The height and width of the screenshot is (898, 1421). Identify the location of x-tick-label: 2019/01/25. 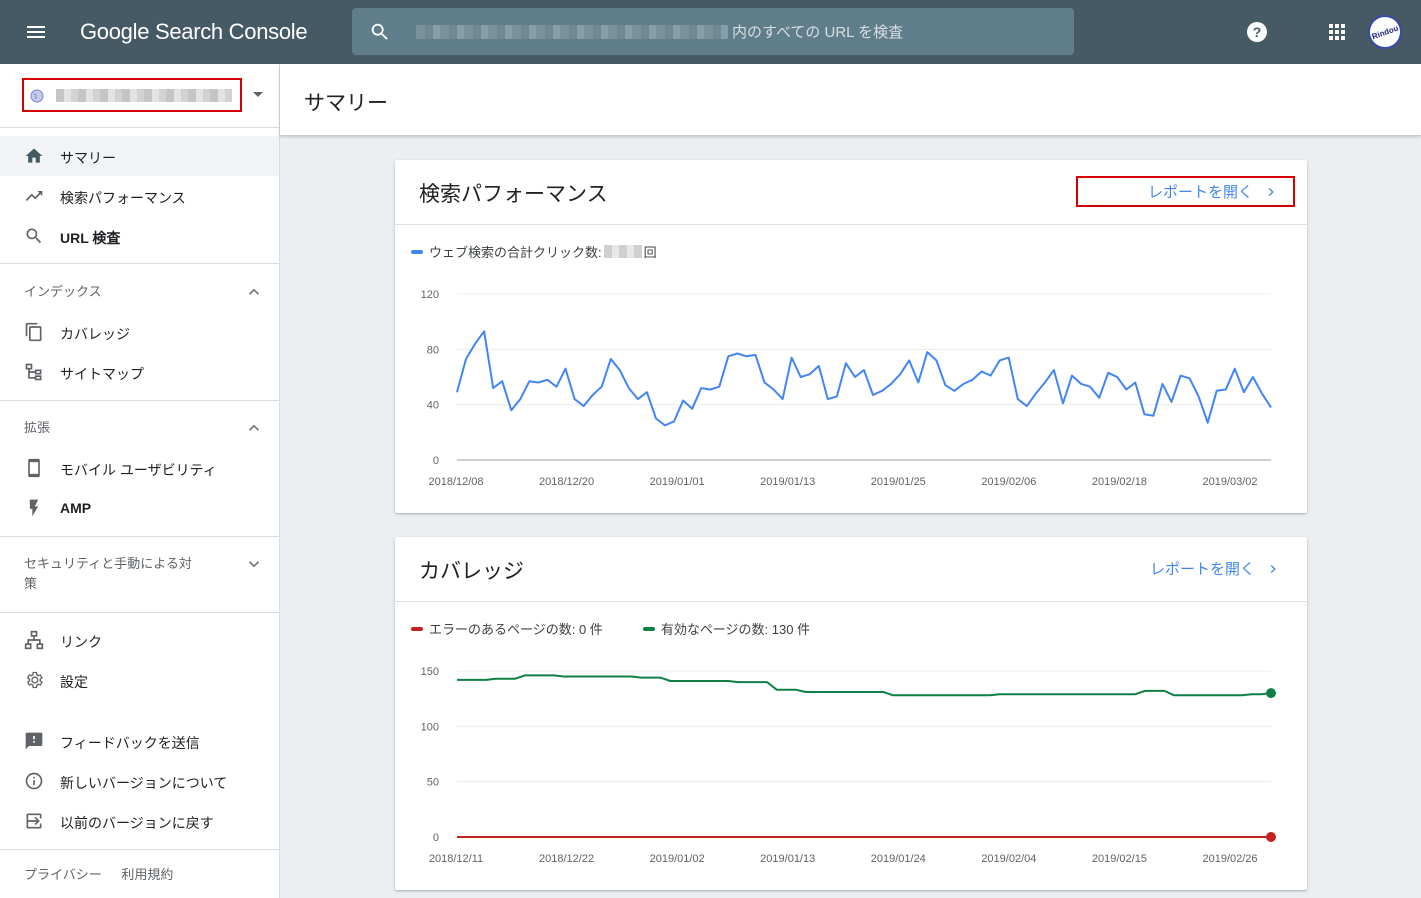
(898, 482).